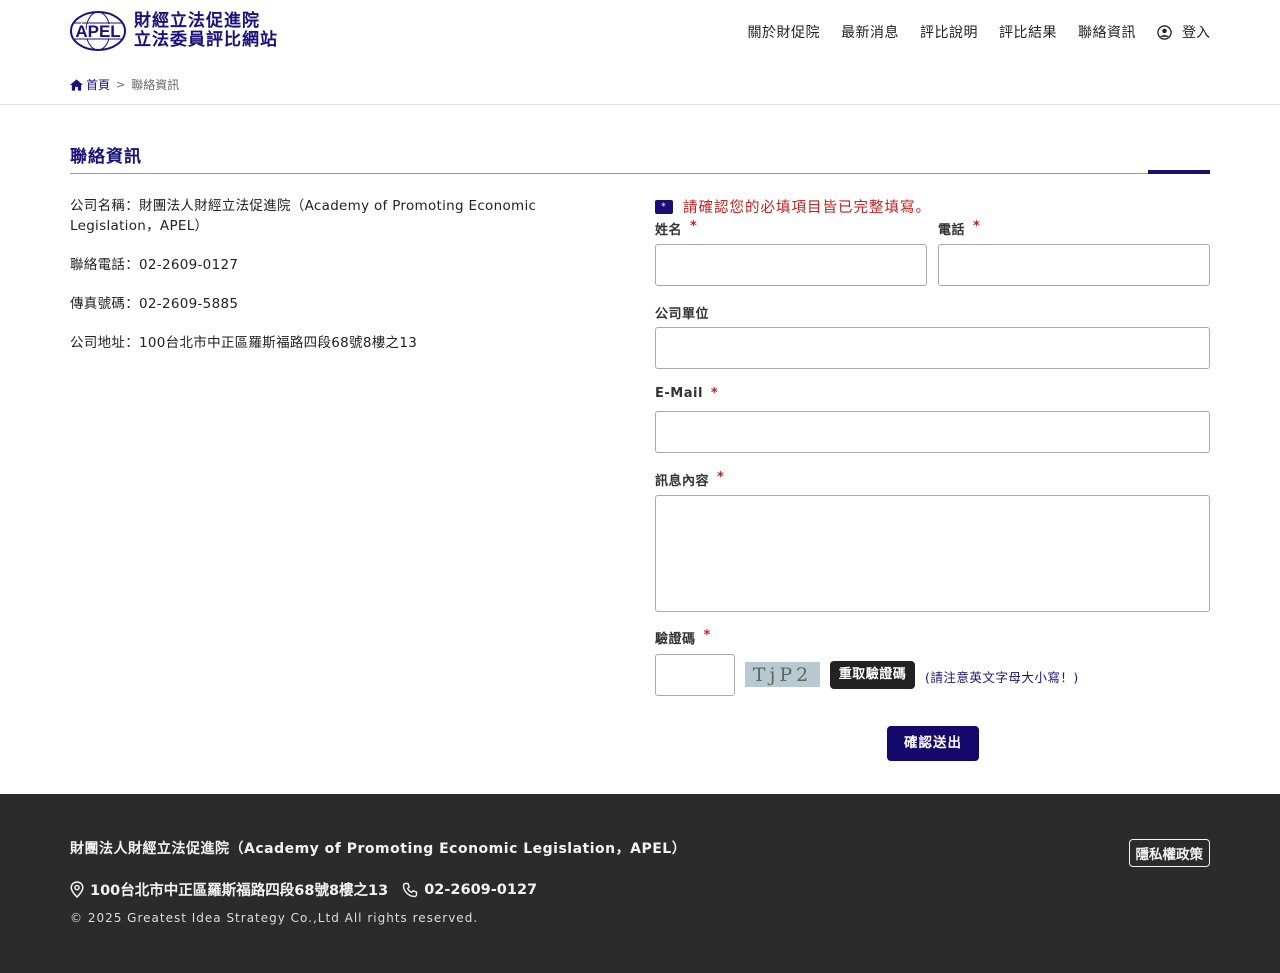 The width and height of the screenshot is (1280, 973). Describe the element at coordinates (870, 32) in the screenshot. I see `nav-news: 最新消息` at that location.